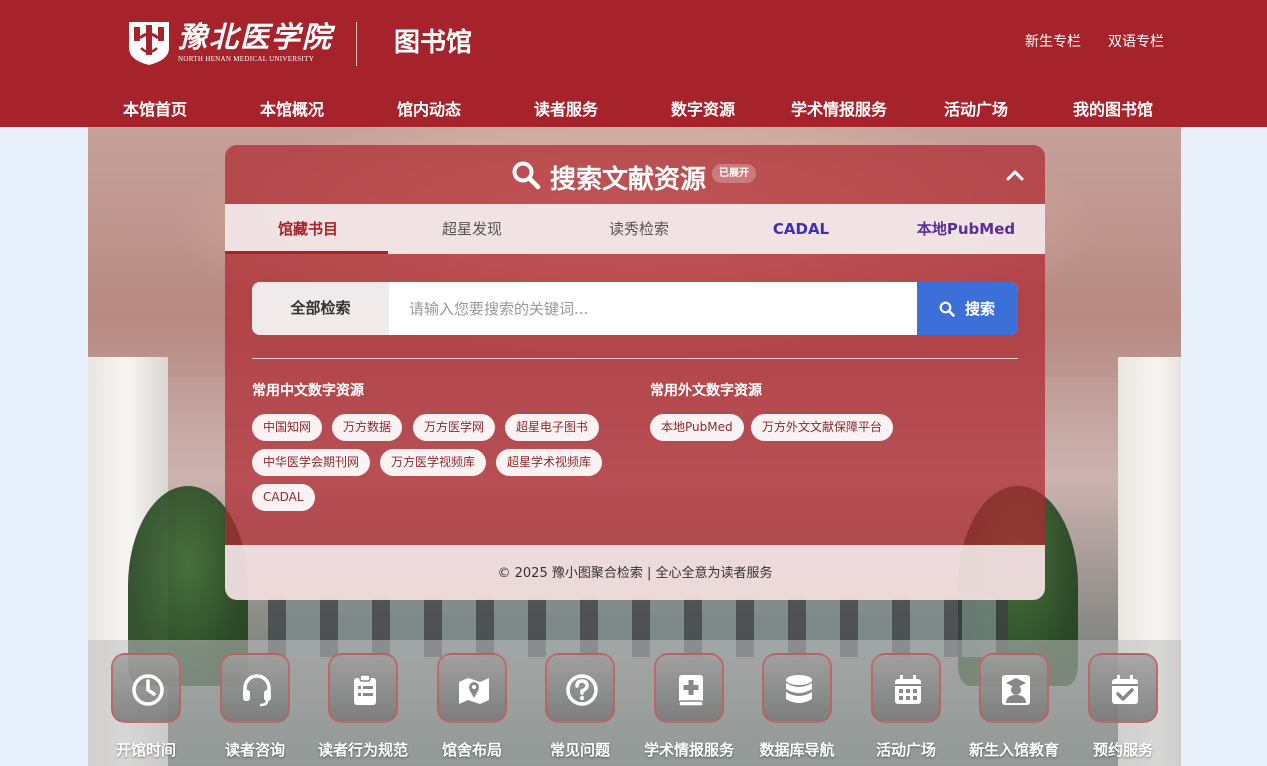 The image size is (1267, 766). I want to click on search-button: 搜索, so click(967, 308).